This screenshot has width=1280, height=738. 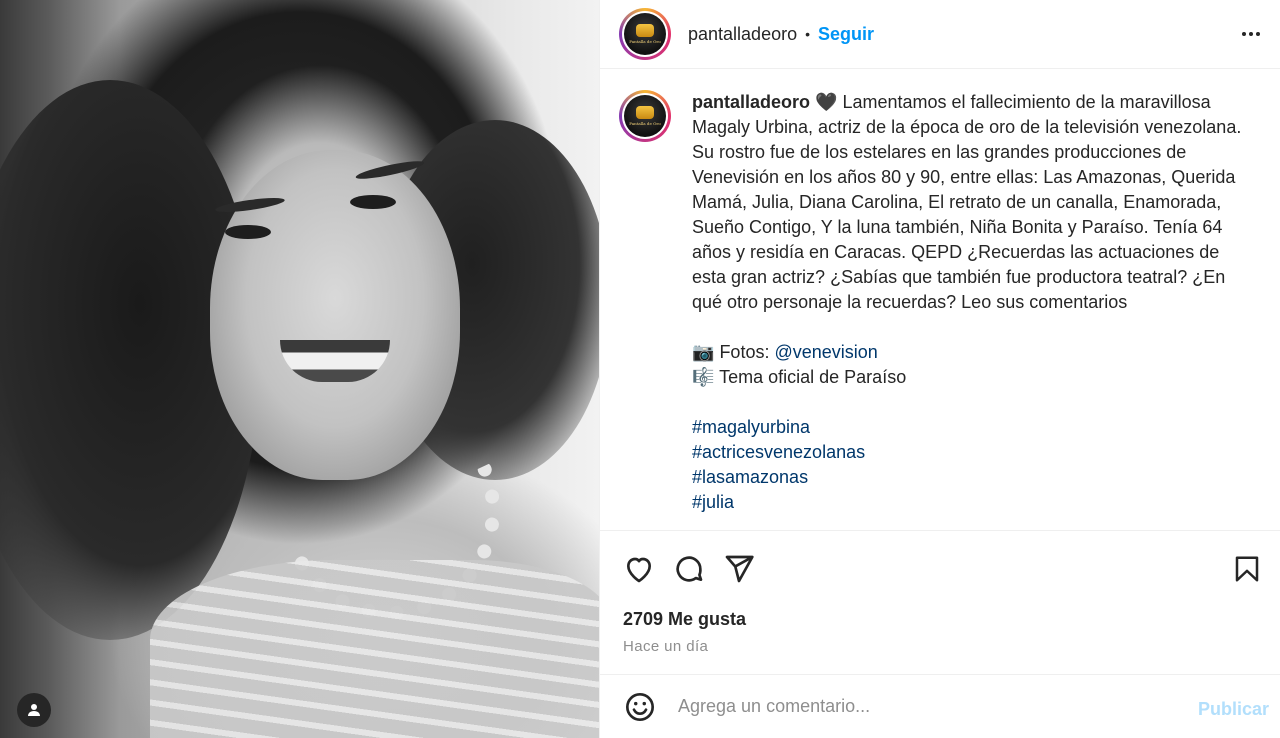 I want to click on bookmark-icon, so click(x=1247, y=569).